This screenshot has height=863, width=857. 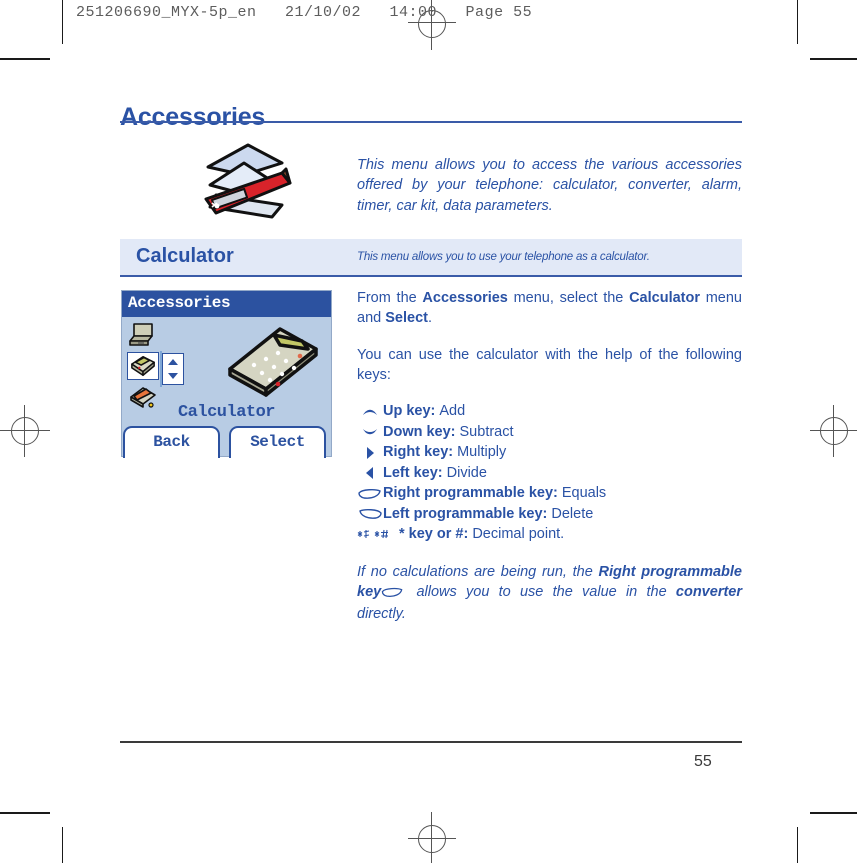 What do you see at coordinates (370, 473) in the screenshot?
I see `left-arrow-icon` at bounding box center [370, 473].